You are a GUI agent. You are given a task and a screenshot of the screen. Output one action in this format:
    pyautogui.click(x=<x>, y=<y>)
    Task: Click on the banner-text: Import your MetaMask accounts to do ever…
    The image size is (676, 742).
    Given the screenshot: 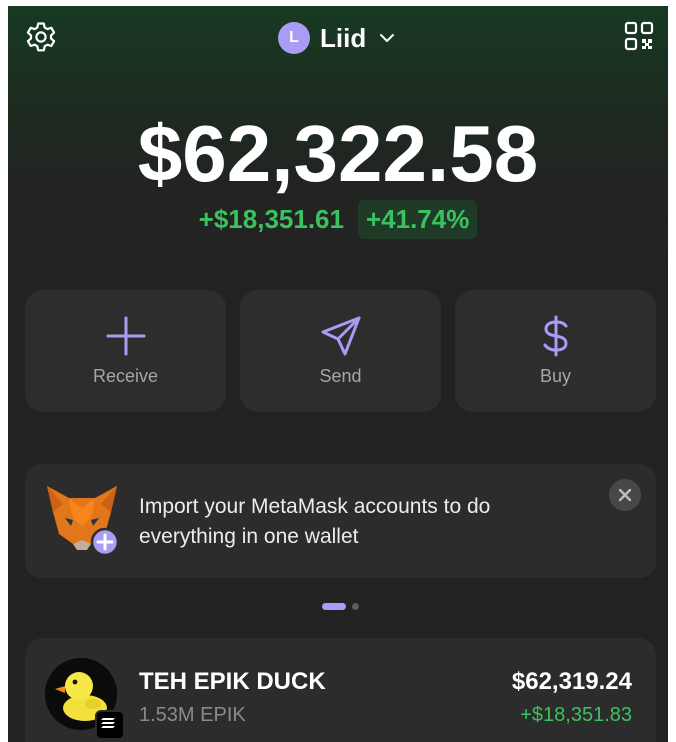 What is the action you would take?
    pyautogui.click(x=315, y=521)
    